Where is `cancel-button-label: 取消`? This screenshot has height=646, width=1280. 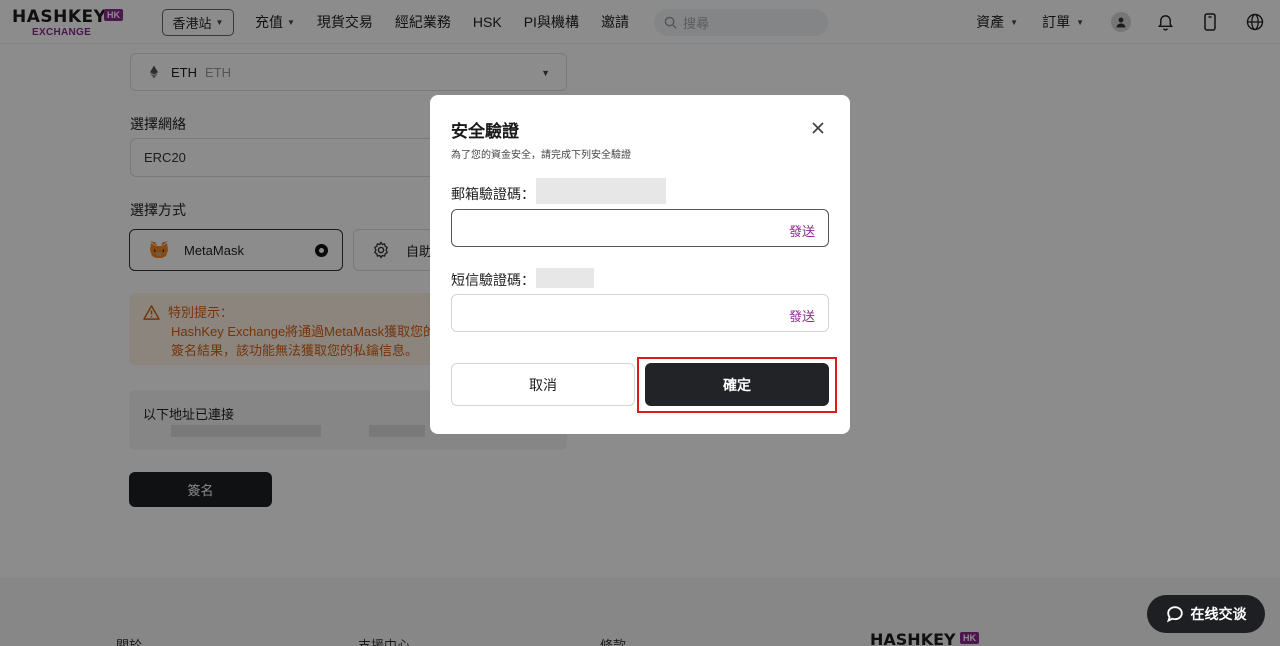
cancel-button-label: 取消 is located at coordinates (543, 384).